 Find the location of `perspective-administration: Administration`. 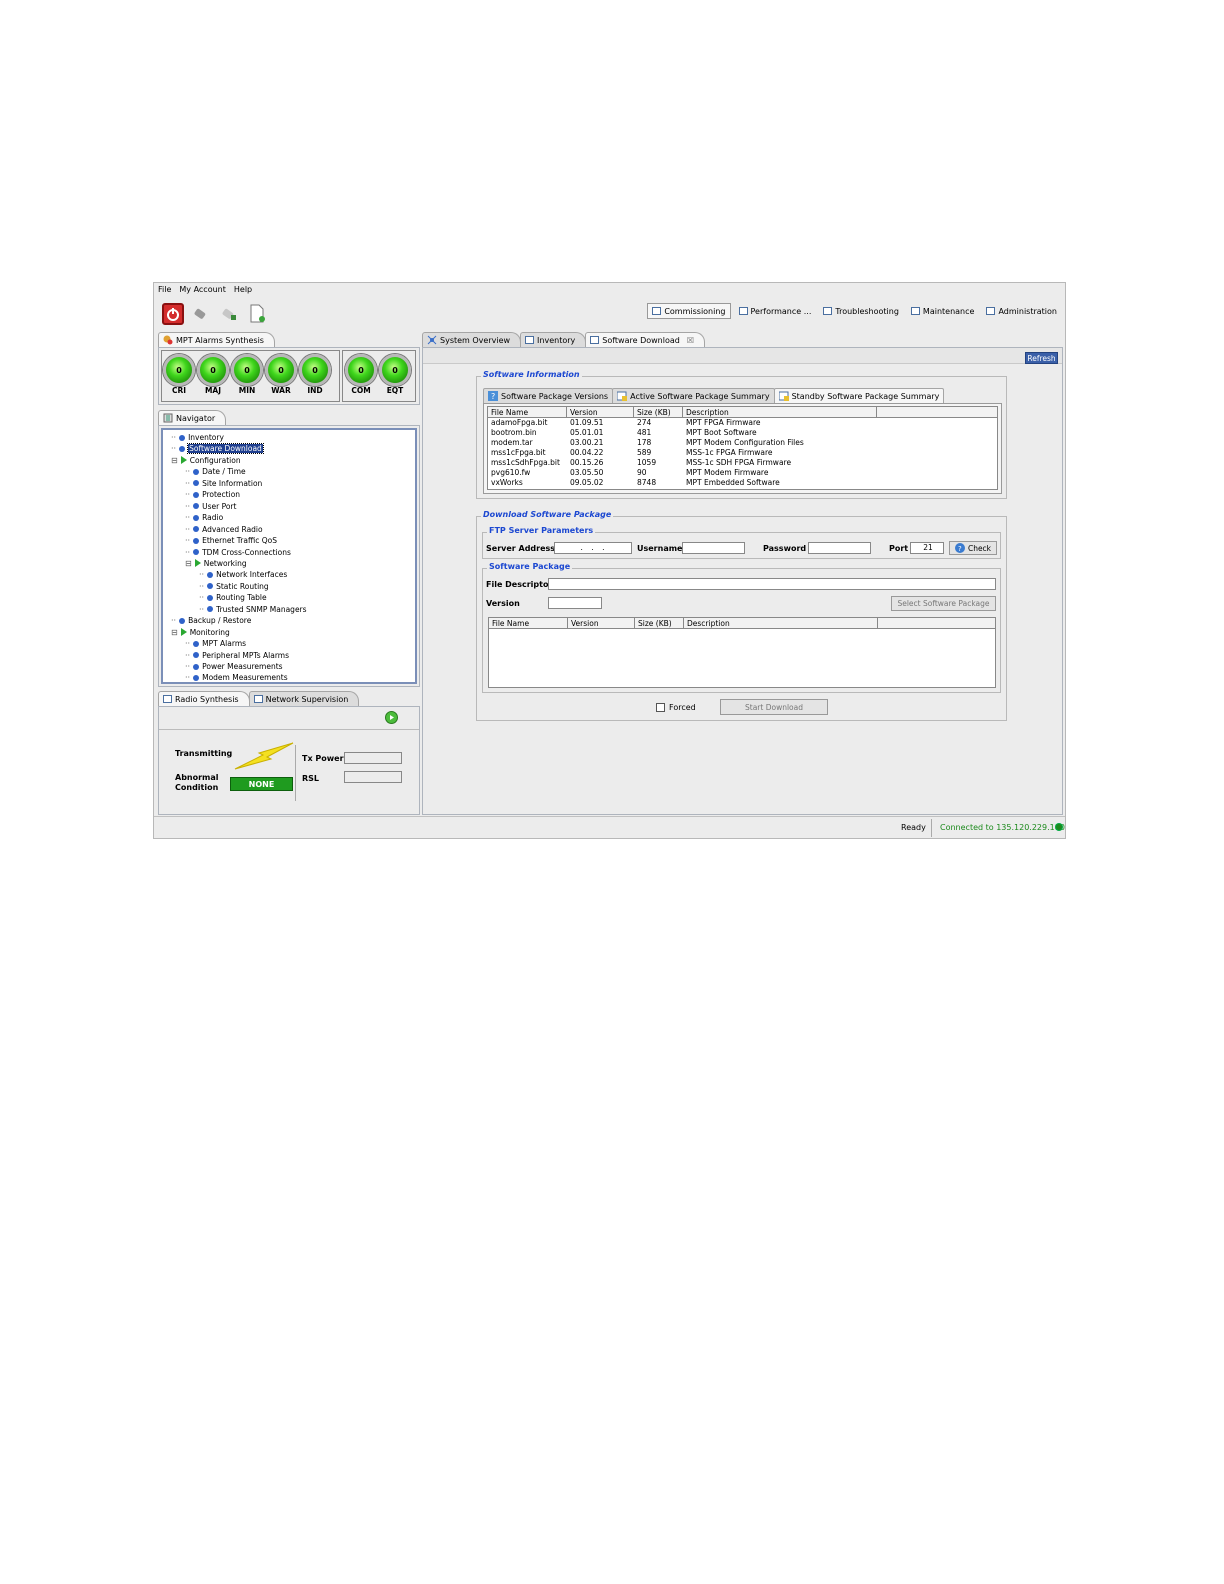

perspective-administration: Administration is located at coordinates (1021, 311).